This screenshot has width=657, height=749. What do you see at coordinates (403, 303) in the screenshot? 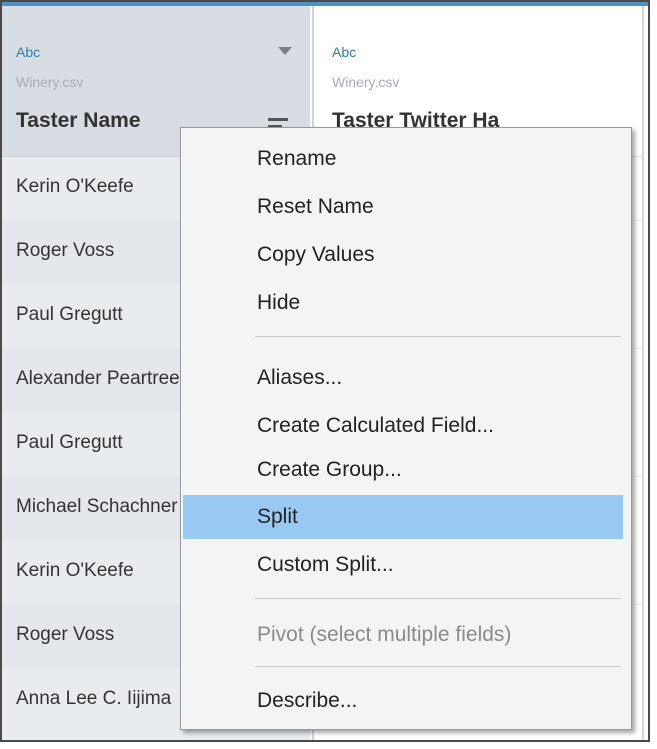
I see `menu-item-hide: Hide` at bounding box center [403, 303].